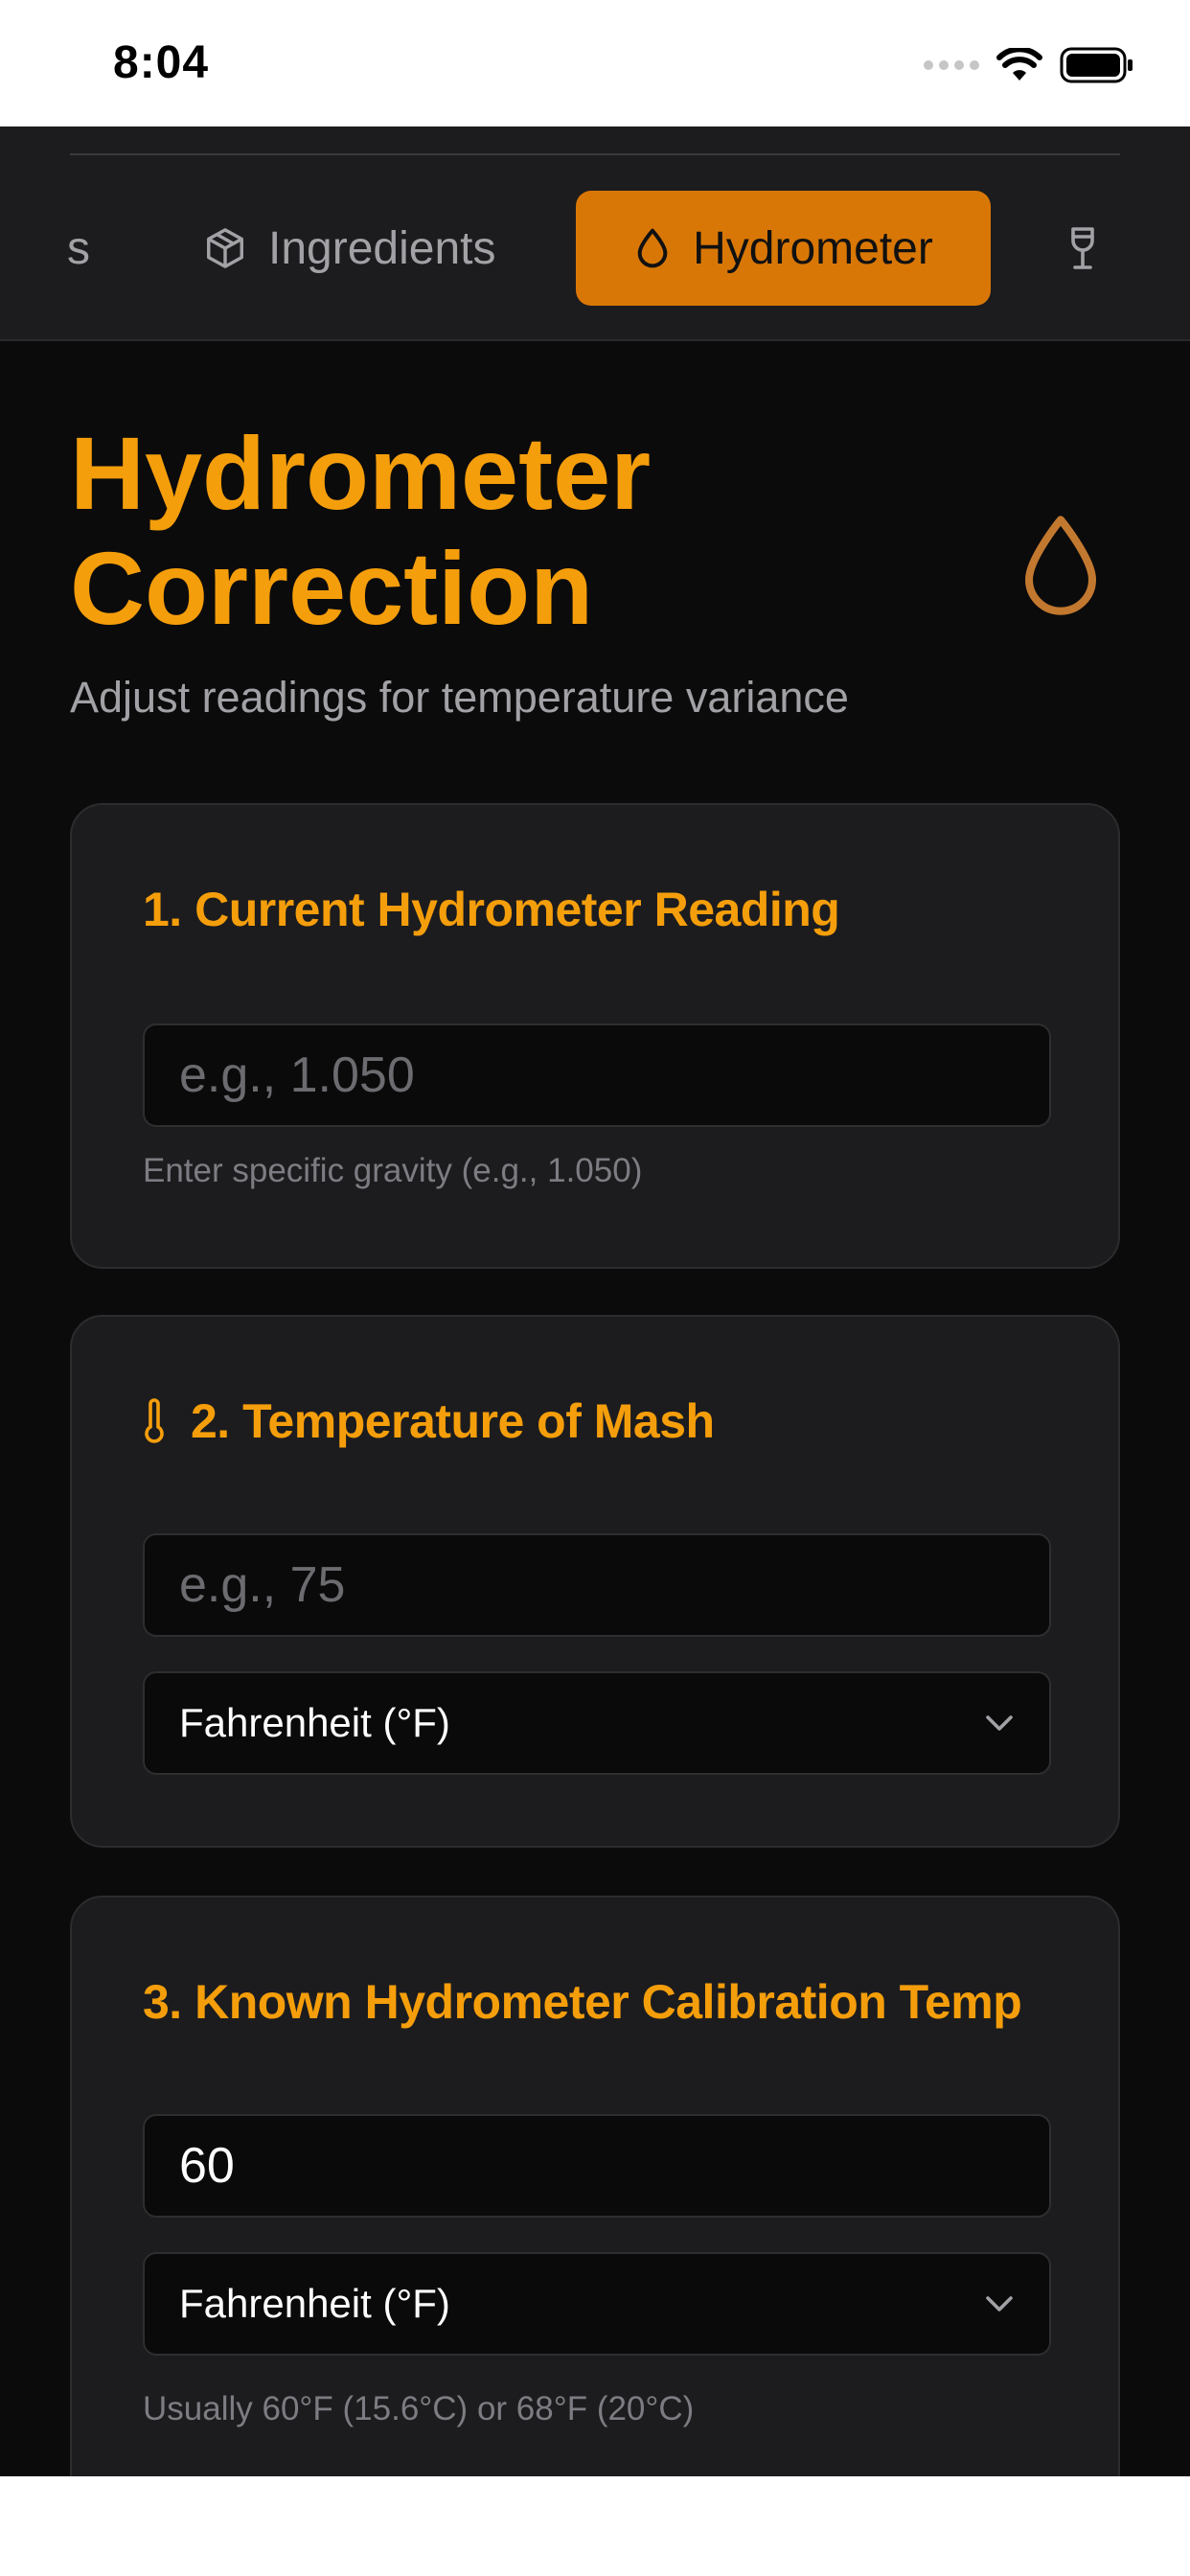 This screenshot has width=1190, height=2576. I want to click on wifi-icon, so click(1019, 64).